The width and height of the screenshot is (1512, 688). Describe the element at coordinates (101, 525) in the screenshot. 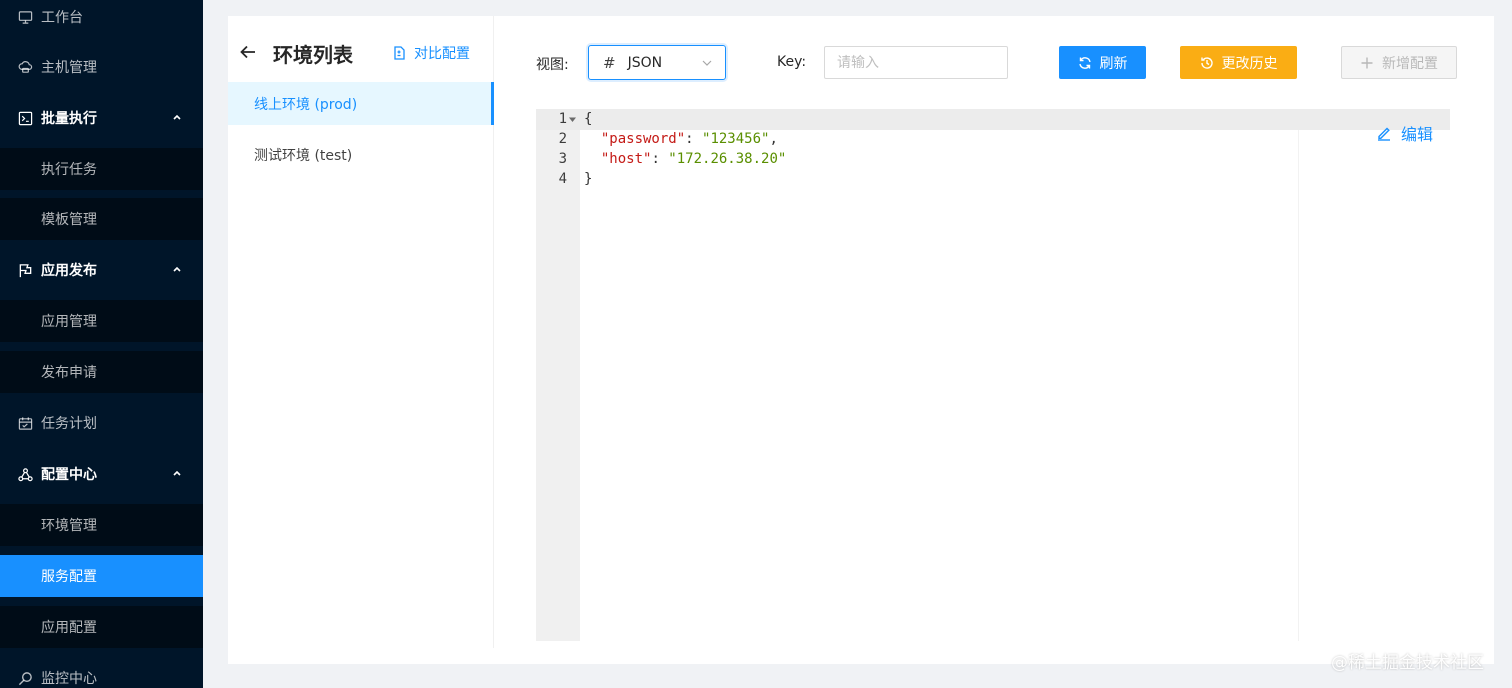

I see `sidebar-item-env-manage: 环境管理` at that location.